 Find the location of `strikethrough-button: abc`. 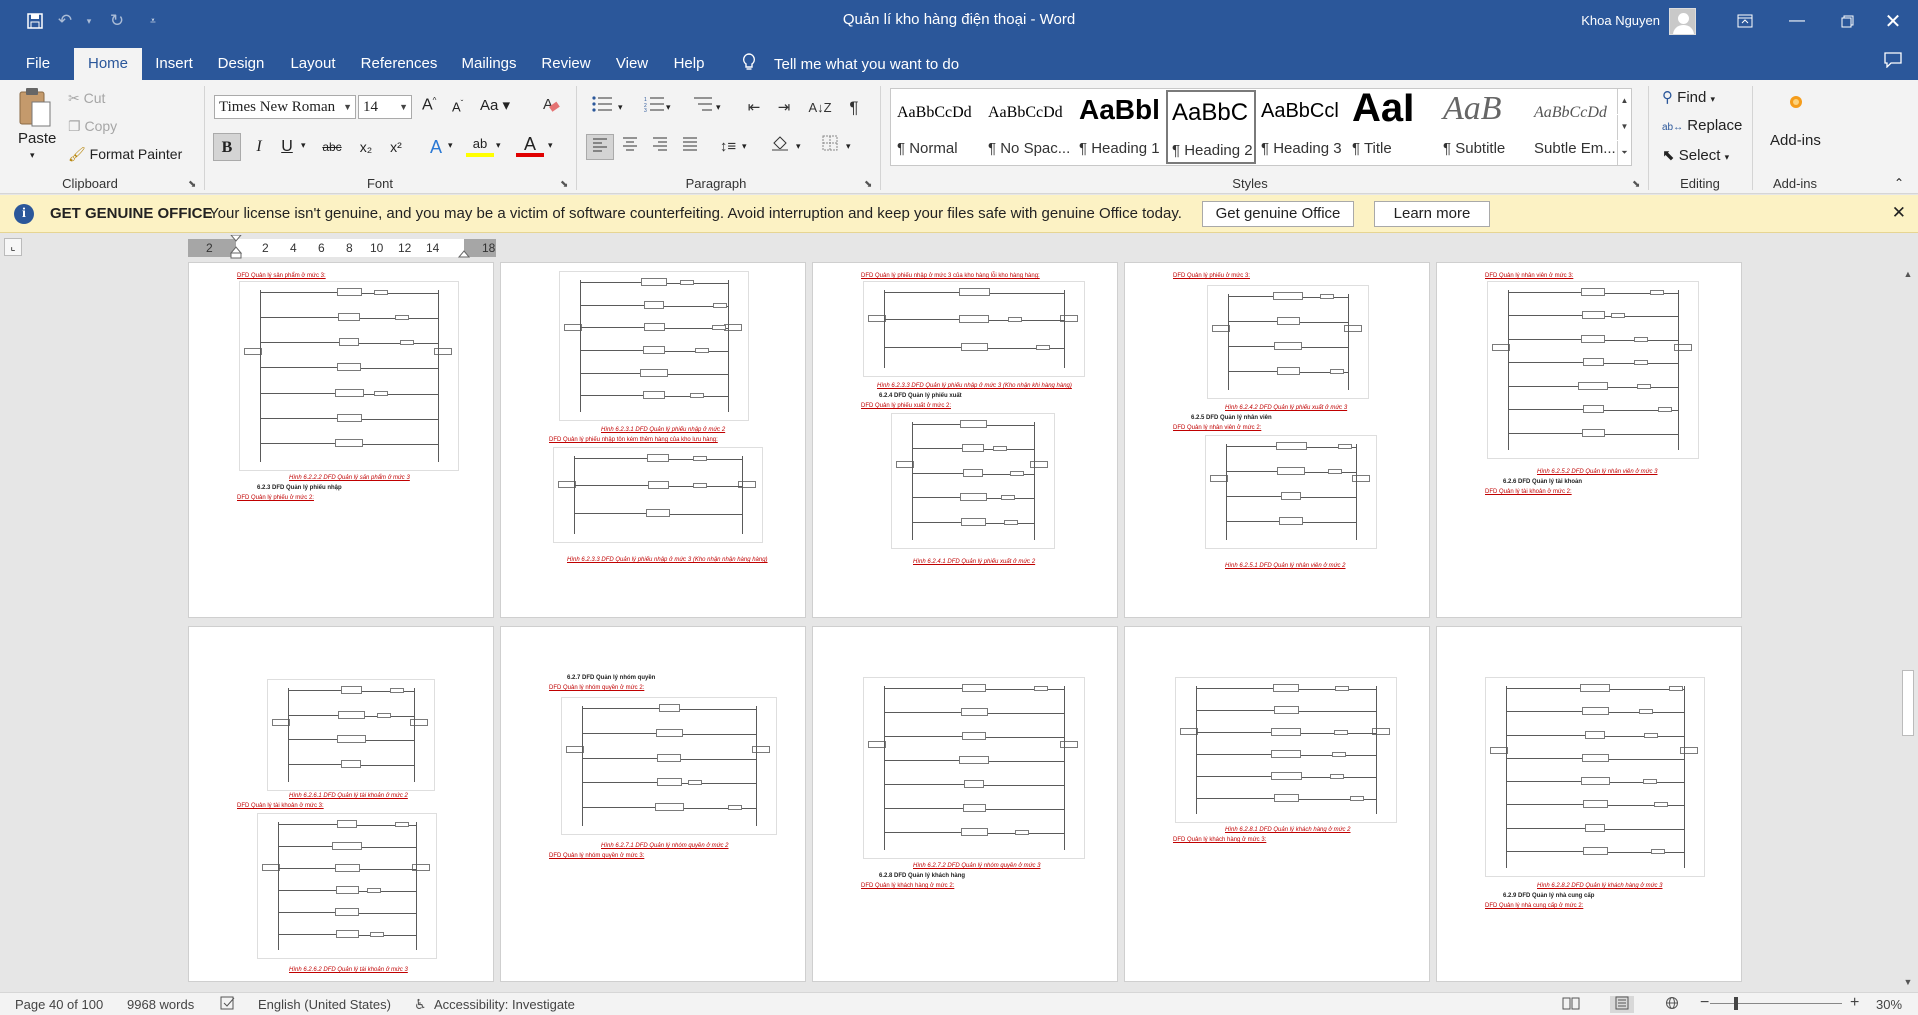

strikethrough-button: abc is located at coordinates (332, 147).